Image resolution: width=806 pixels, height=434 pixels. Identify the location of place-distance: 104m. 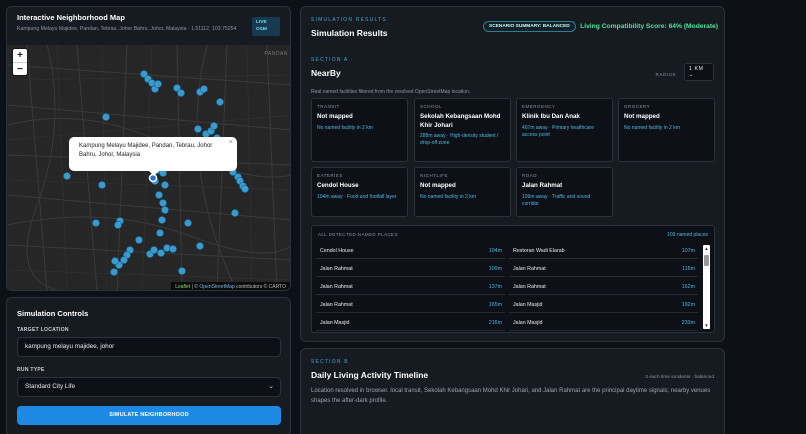
(495, 251).